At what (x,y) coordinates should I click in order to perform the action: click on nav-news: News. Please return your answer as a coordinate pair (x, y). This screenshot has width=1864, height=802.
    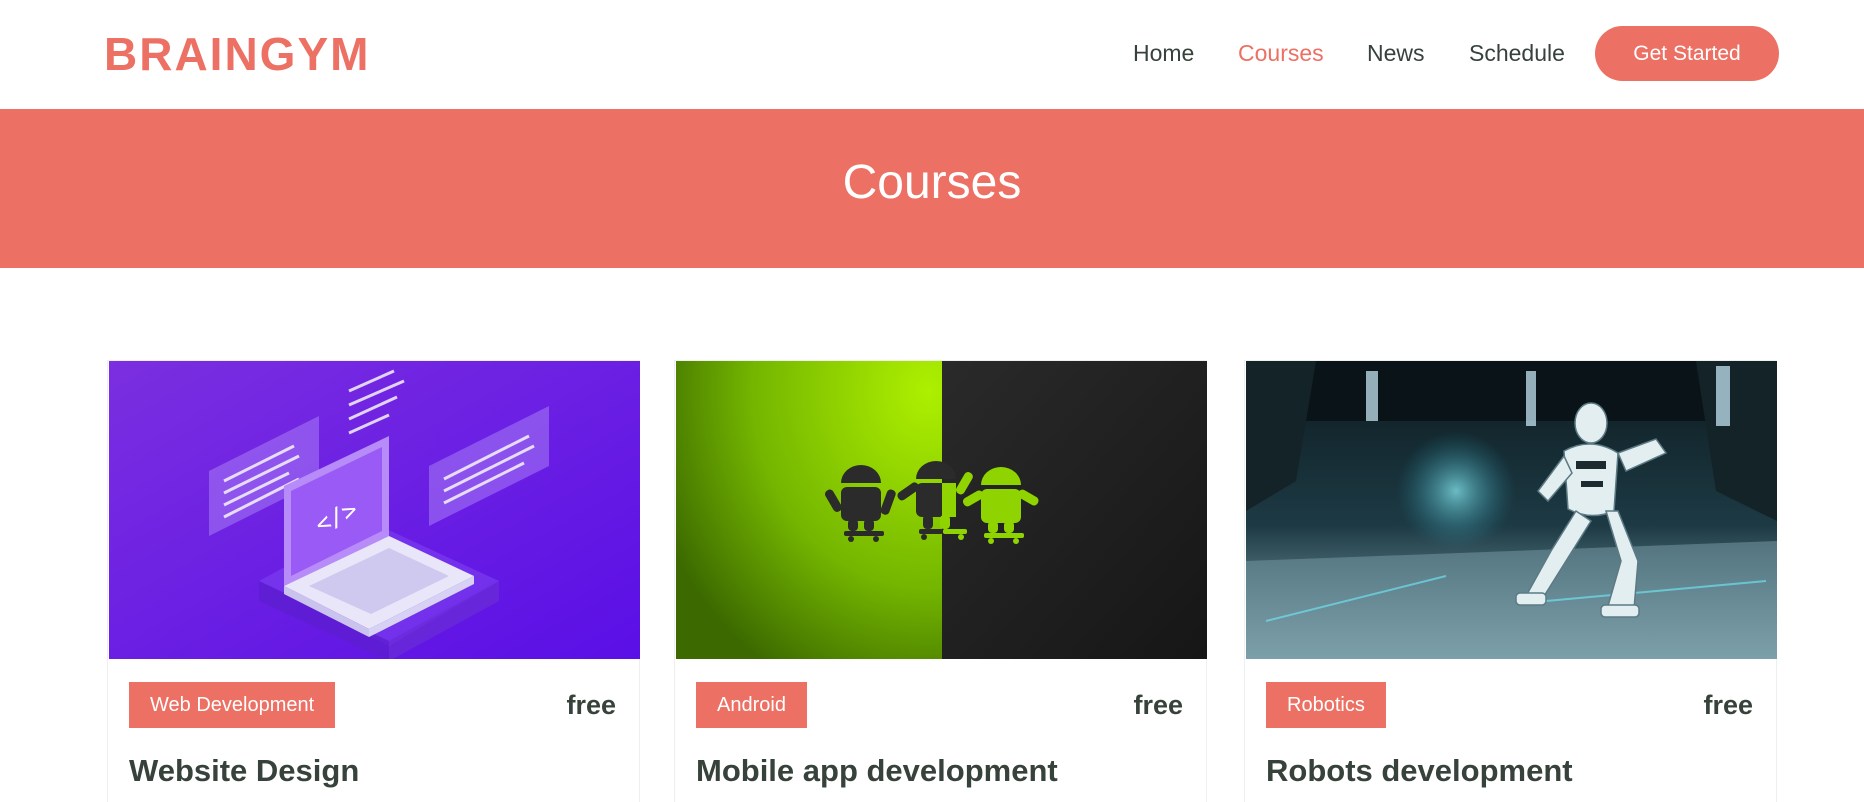
    Looking at the image, I should click on (1396, 53).